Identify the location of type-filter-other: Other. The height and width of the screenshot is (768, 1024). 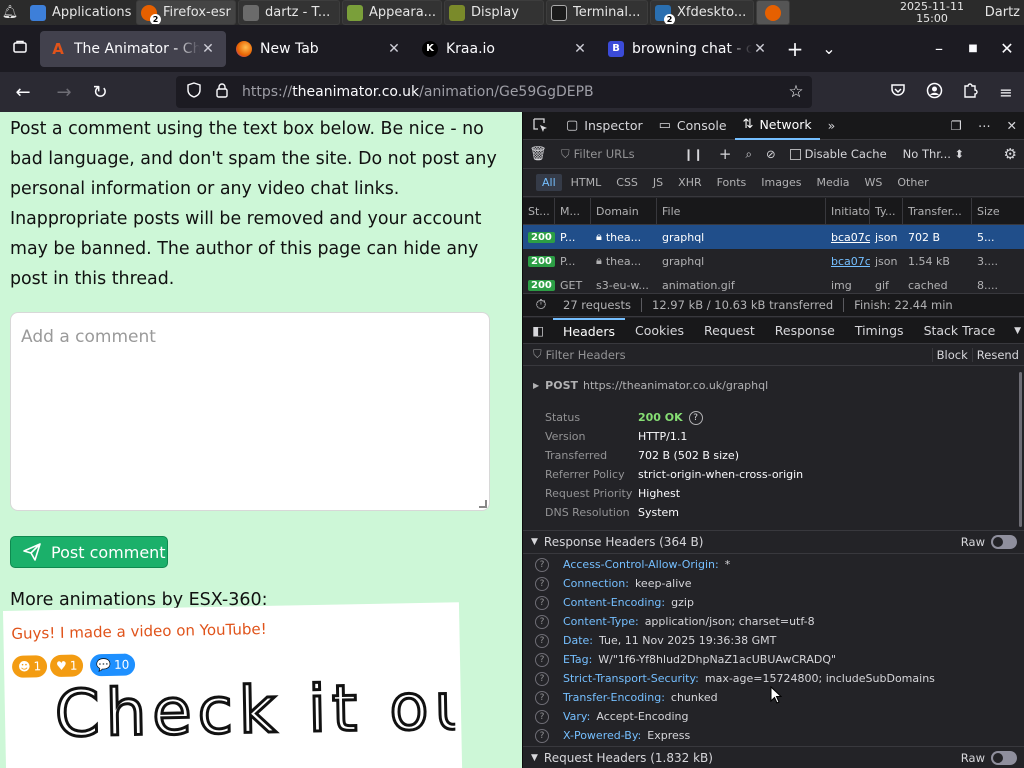
(912, 182).